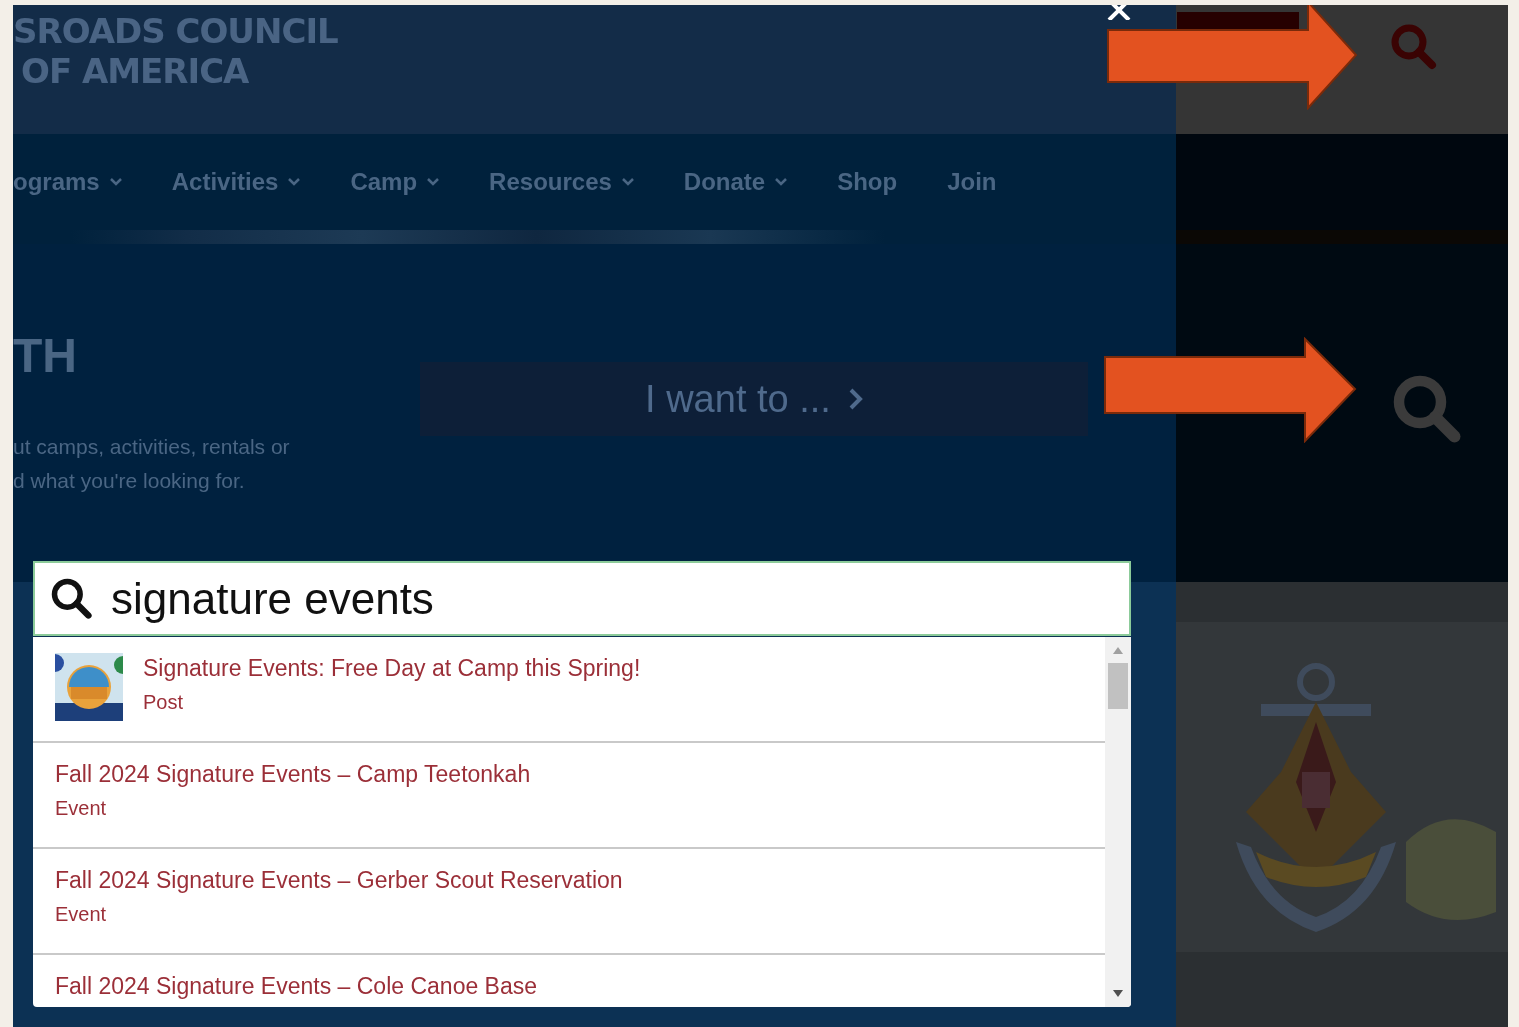  What do you see at coordinates (569, 902) in the screenshot?
I see `result-item: Fall 2024 Signature Events – Gerber Scout Reservation Event` at bounding box center [569, 902].